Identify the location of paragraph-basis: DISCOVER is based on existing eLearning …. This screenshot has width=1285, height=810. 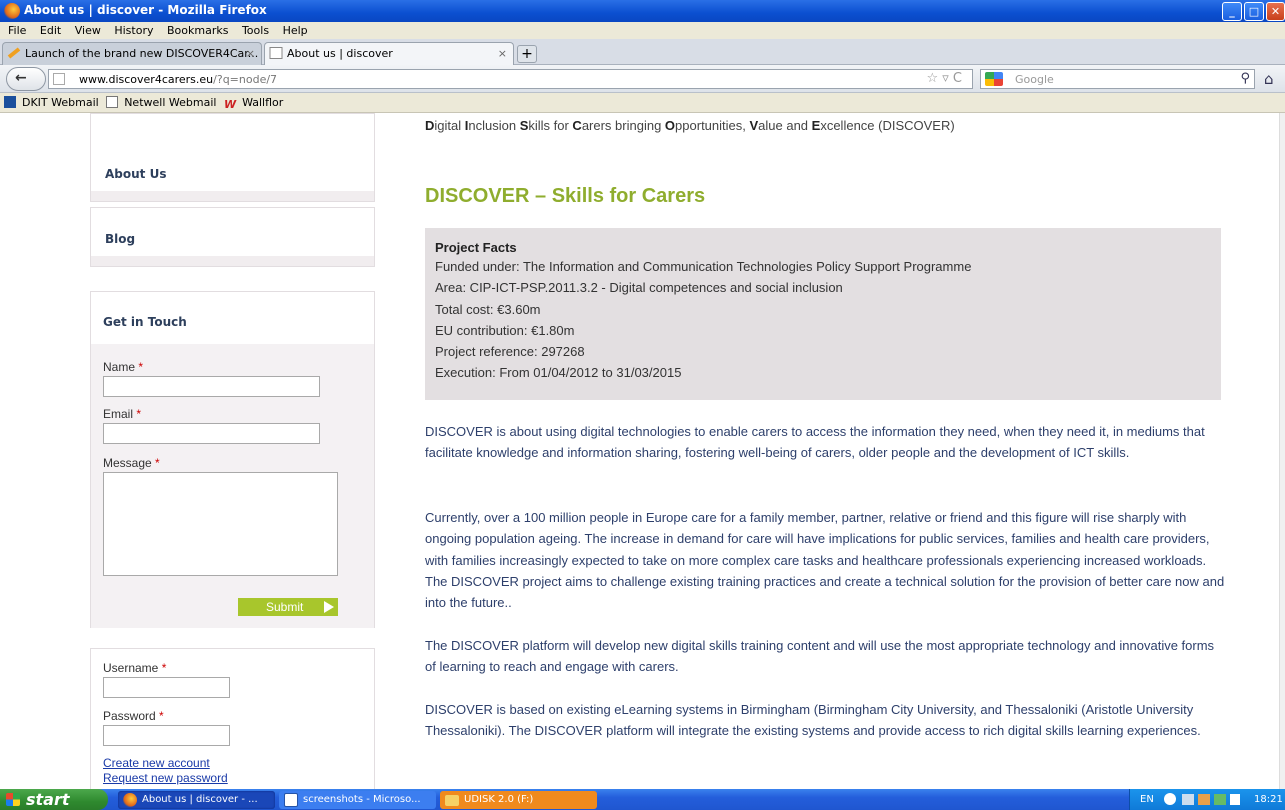
(813, 720).